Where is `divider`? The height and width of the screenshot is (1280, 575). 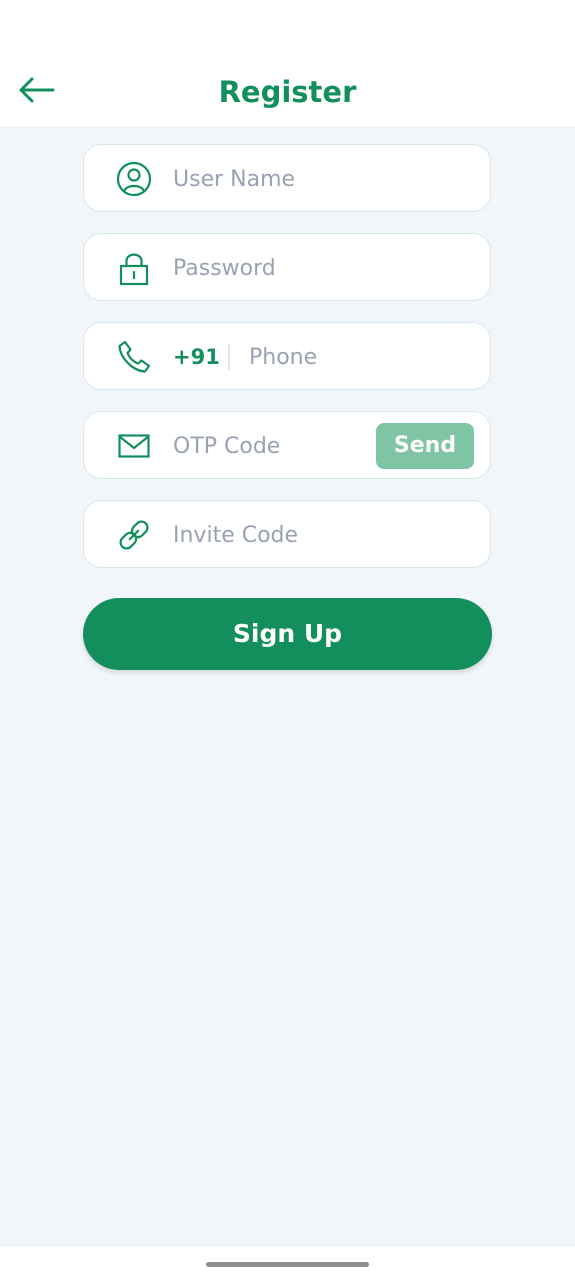
divider is located at coordinates (229, 357).